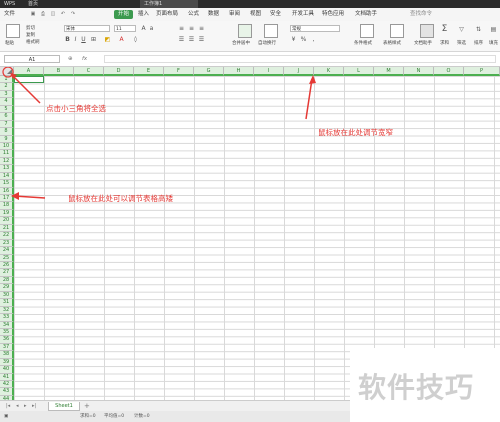 The width and height of the screenshot is (500, 422). I want to click on menu-security: 安全, so click(275, 14).